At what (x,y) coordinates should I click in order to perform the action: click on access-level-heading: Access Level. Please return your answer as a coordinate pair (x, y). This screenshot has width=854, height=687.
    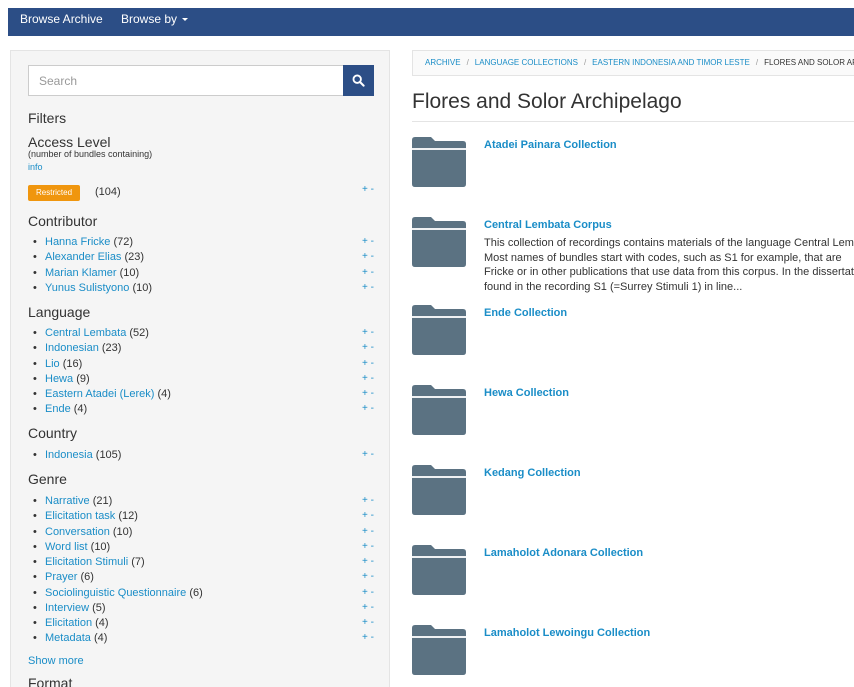
    Looking at the image, I should click on (69, 142).